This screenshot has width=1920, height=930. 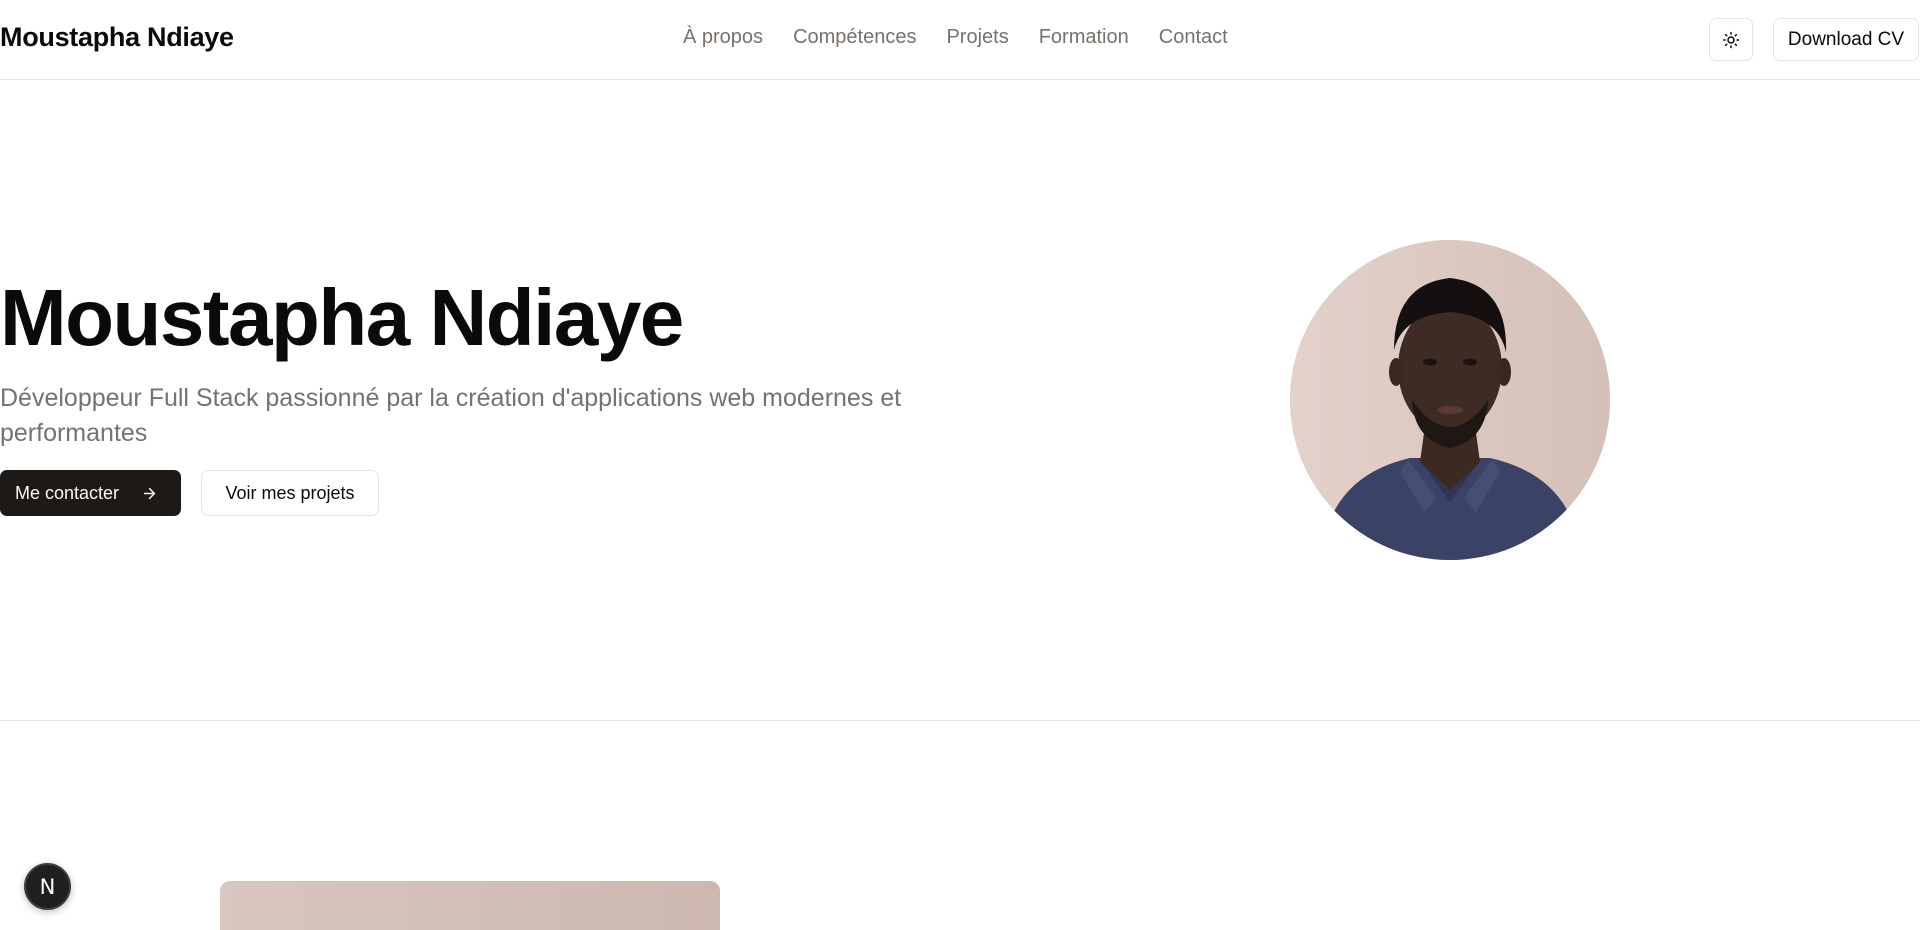 What do you see at coordinates (1846, 39) in the screenshot?
I see `download-cv-button: Download CV` at bounding box center [1846, 39].